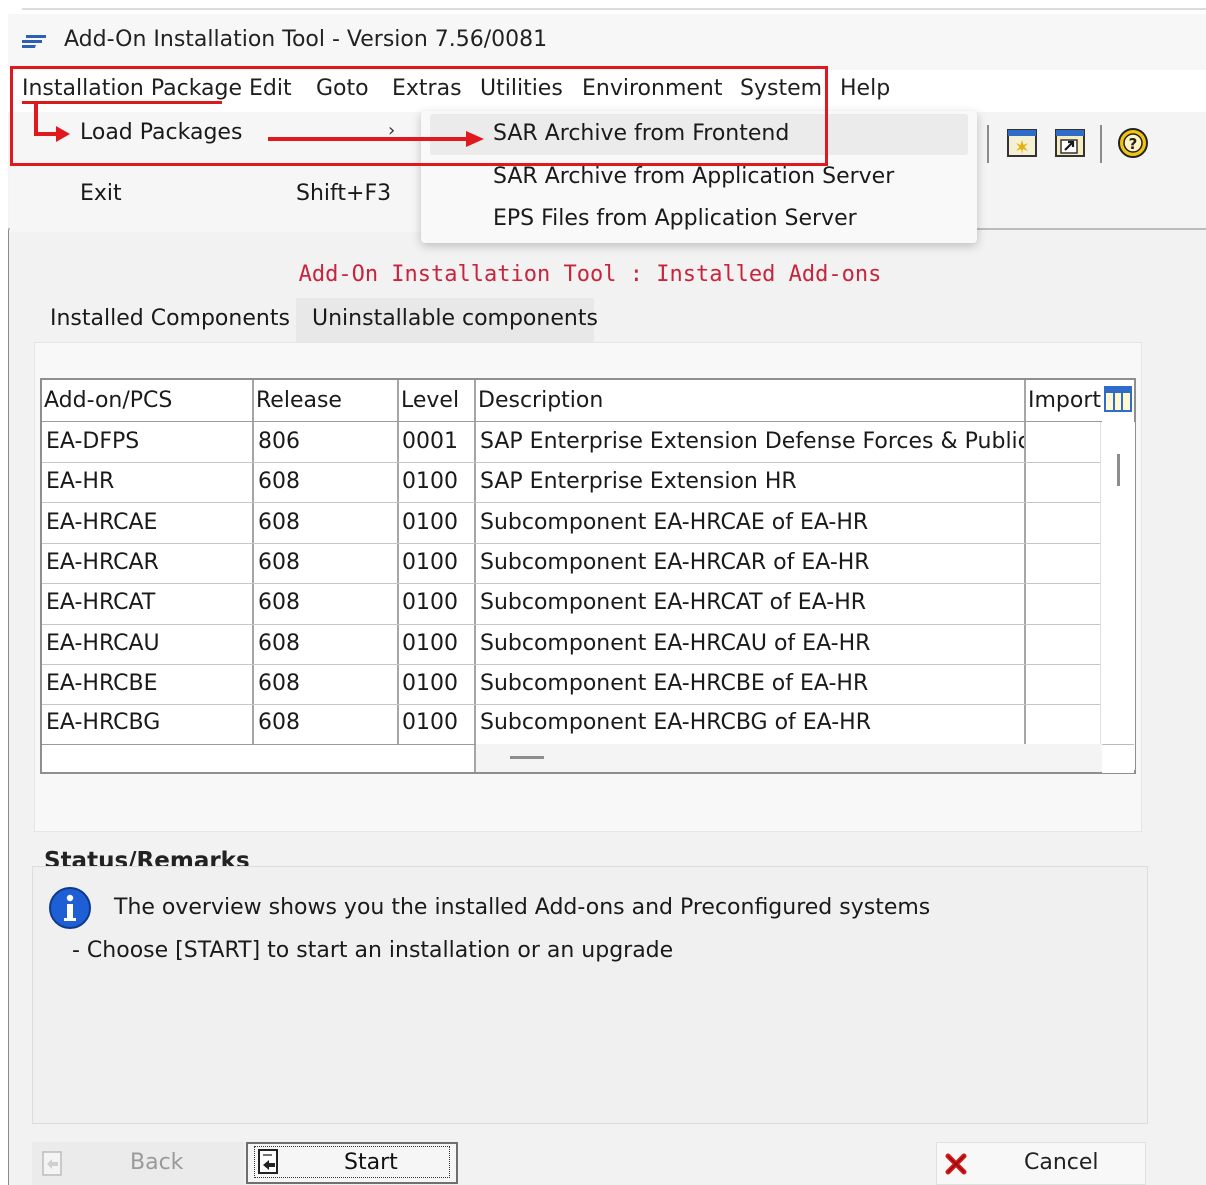  I want to click on cell-description: SAP Enterprise Extension HR, so click(638, 481).